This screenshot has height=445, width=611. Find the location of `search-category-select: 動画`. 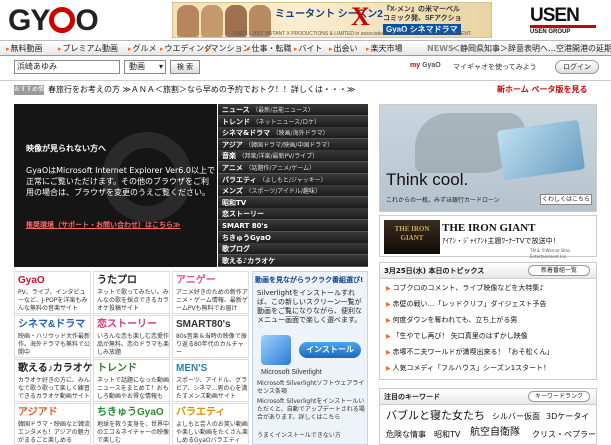

search-category-select: 動画 is located at coordinates (145, 67).